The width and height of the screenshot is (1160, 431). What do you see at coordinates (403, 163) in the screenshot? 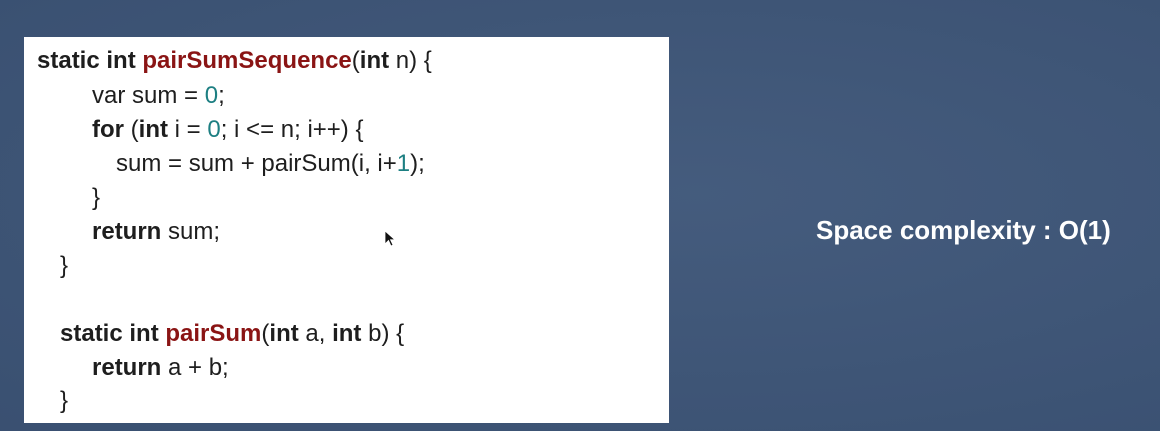
I see `number-literal: 1` at bounding box center [403, 163].